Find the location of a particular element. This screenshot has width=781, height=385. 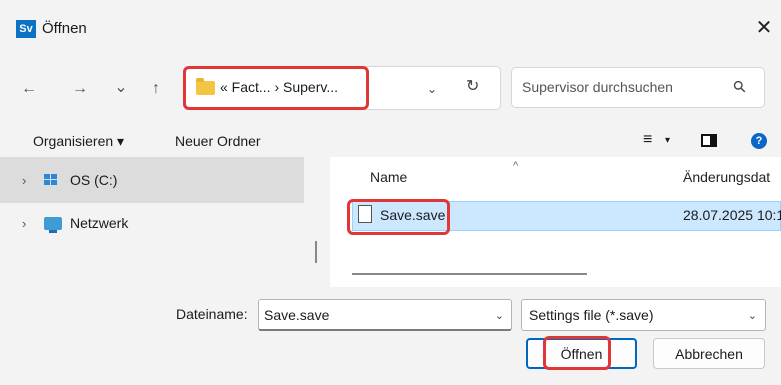

filetype-select: Settings file (*.save) ⌄ is located at coordinates (643, 315).